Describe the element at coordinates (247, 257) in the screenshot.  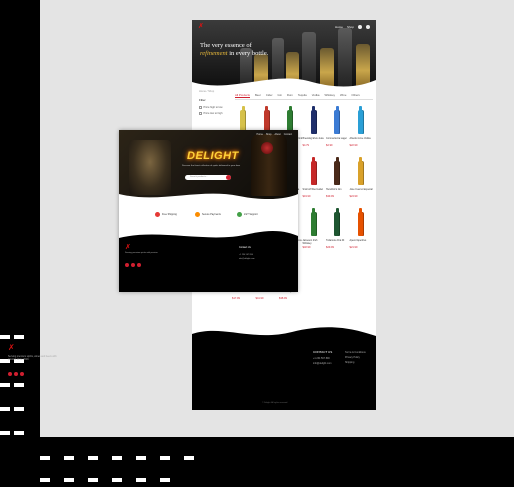
I see `overlay-contact-list: +1 234 567 890 info@delight.com` at that location.